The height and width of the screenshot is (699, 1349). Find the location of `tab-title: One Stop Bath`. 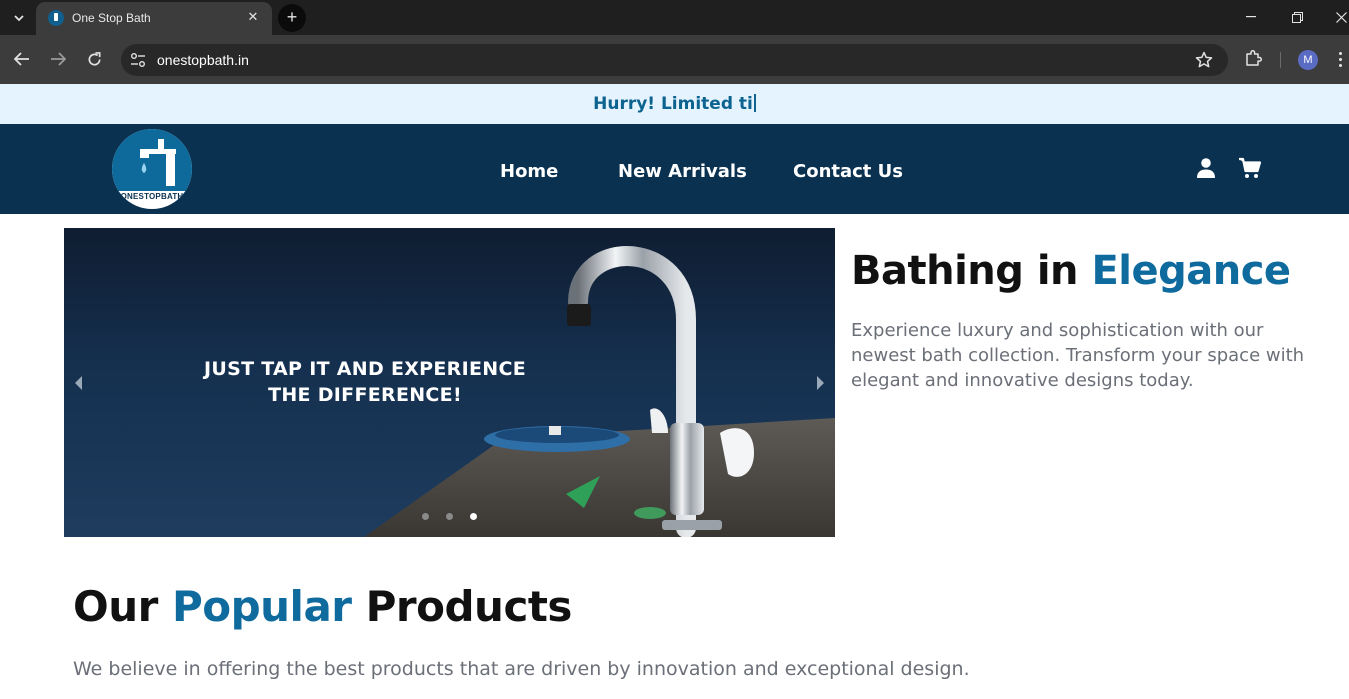

tab-title: One Stop Bath is located at coordinates (111, 18).